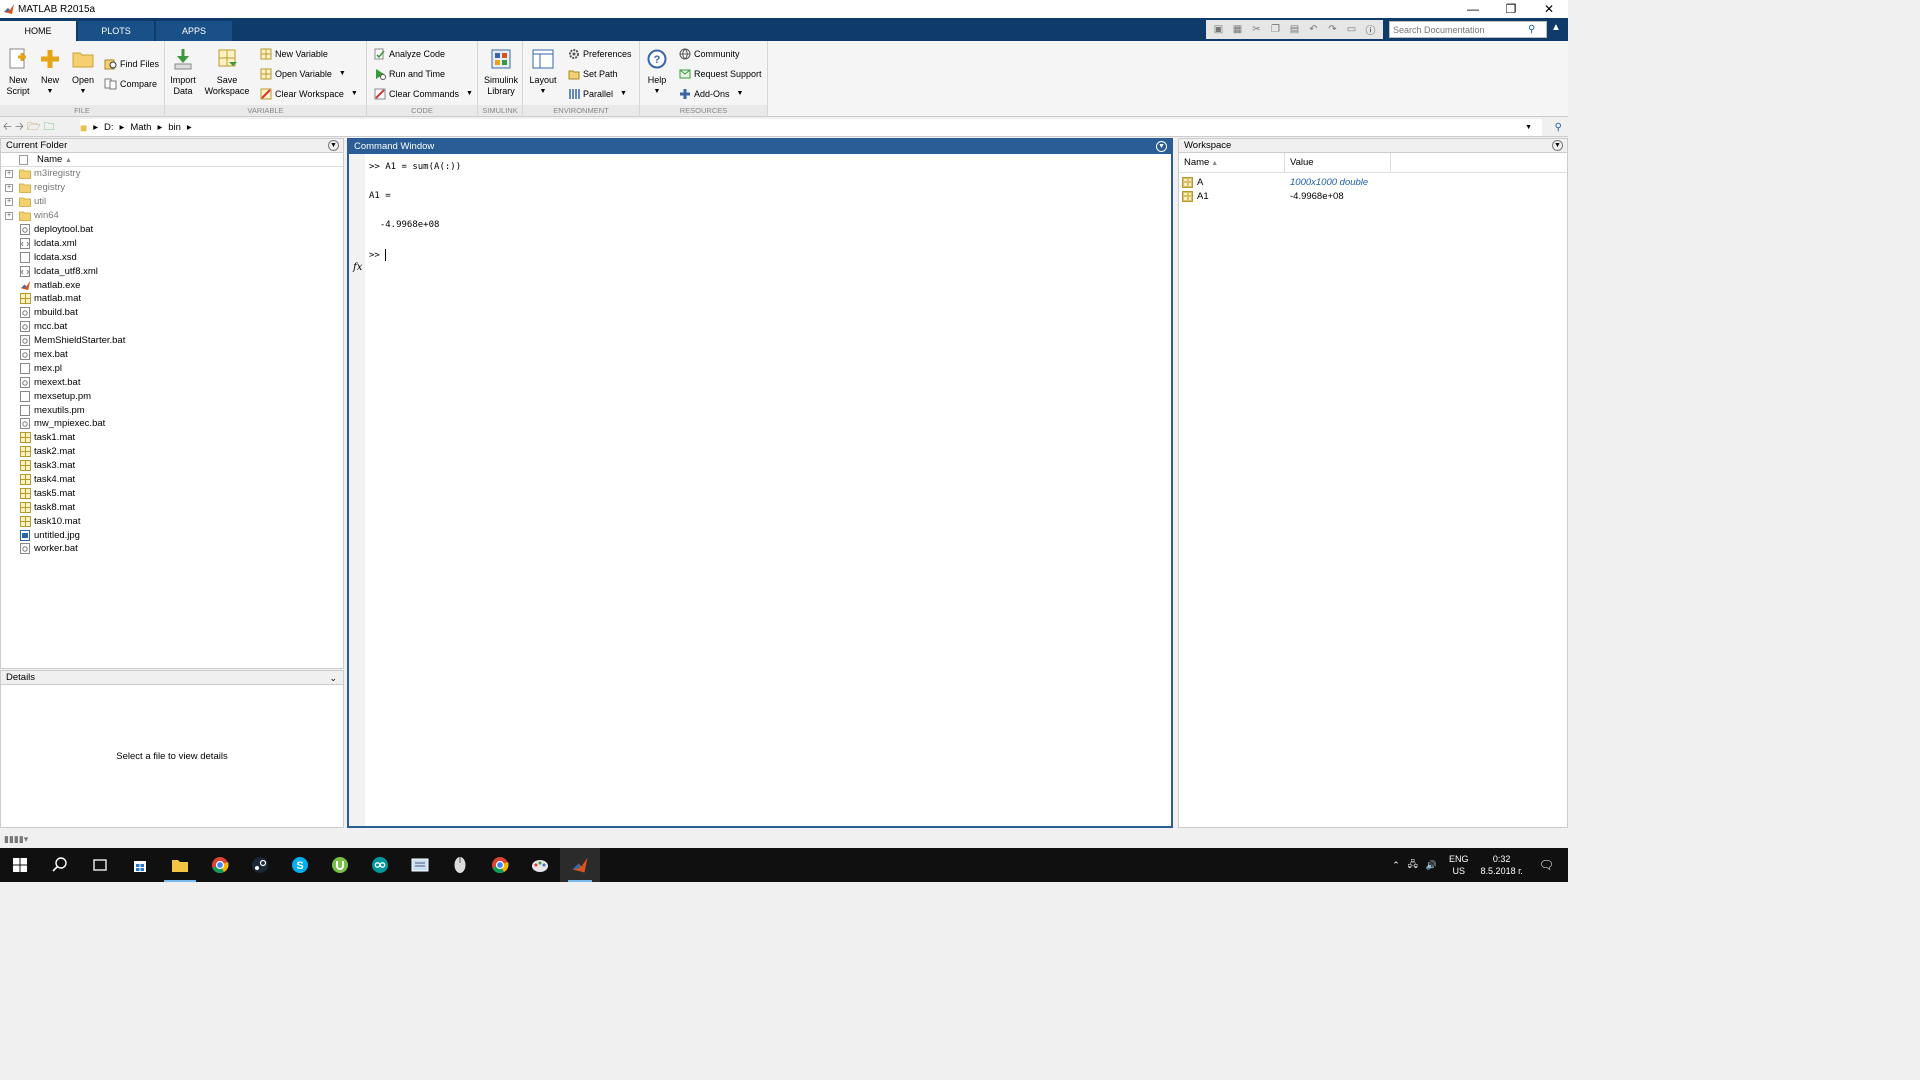 This screenshot has height=1080, width=1920. What do you see at coordinates (194, 31) in the screenshot?
I see `tab-apps: APPS` at bounding box center [194, 31].